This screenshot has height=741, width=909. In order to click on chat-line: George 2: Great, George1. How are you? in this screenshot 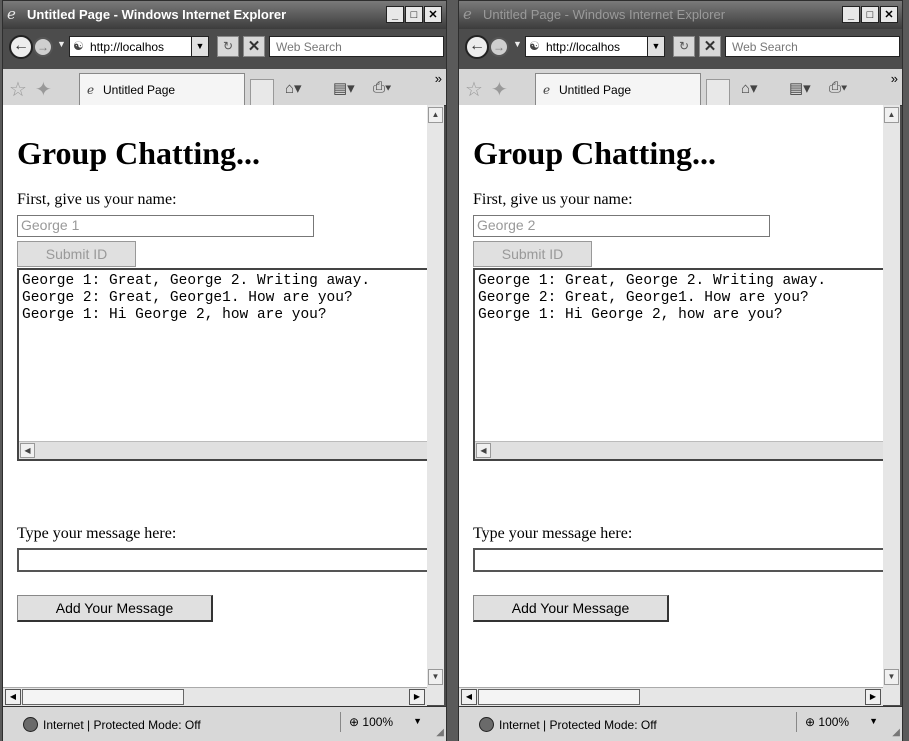, I will do `click(643, 298)`.